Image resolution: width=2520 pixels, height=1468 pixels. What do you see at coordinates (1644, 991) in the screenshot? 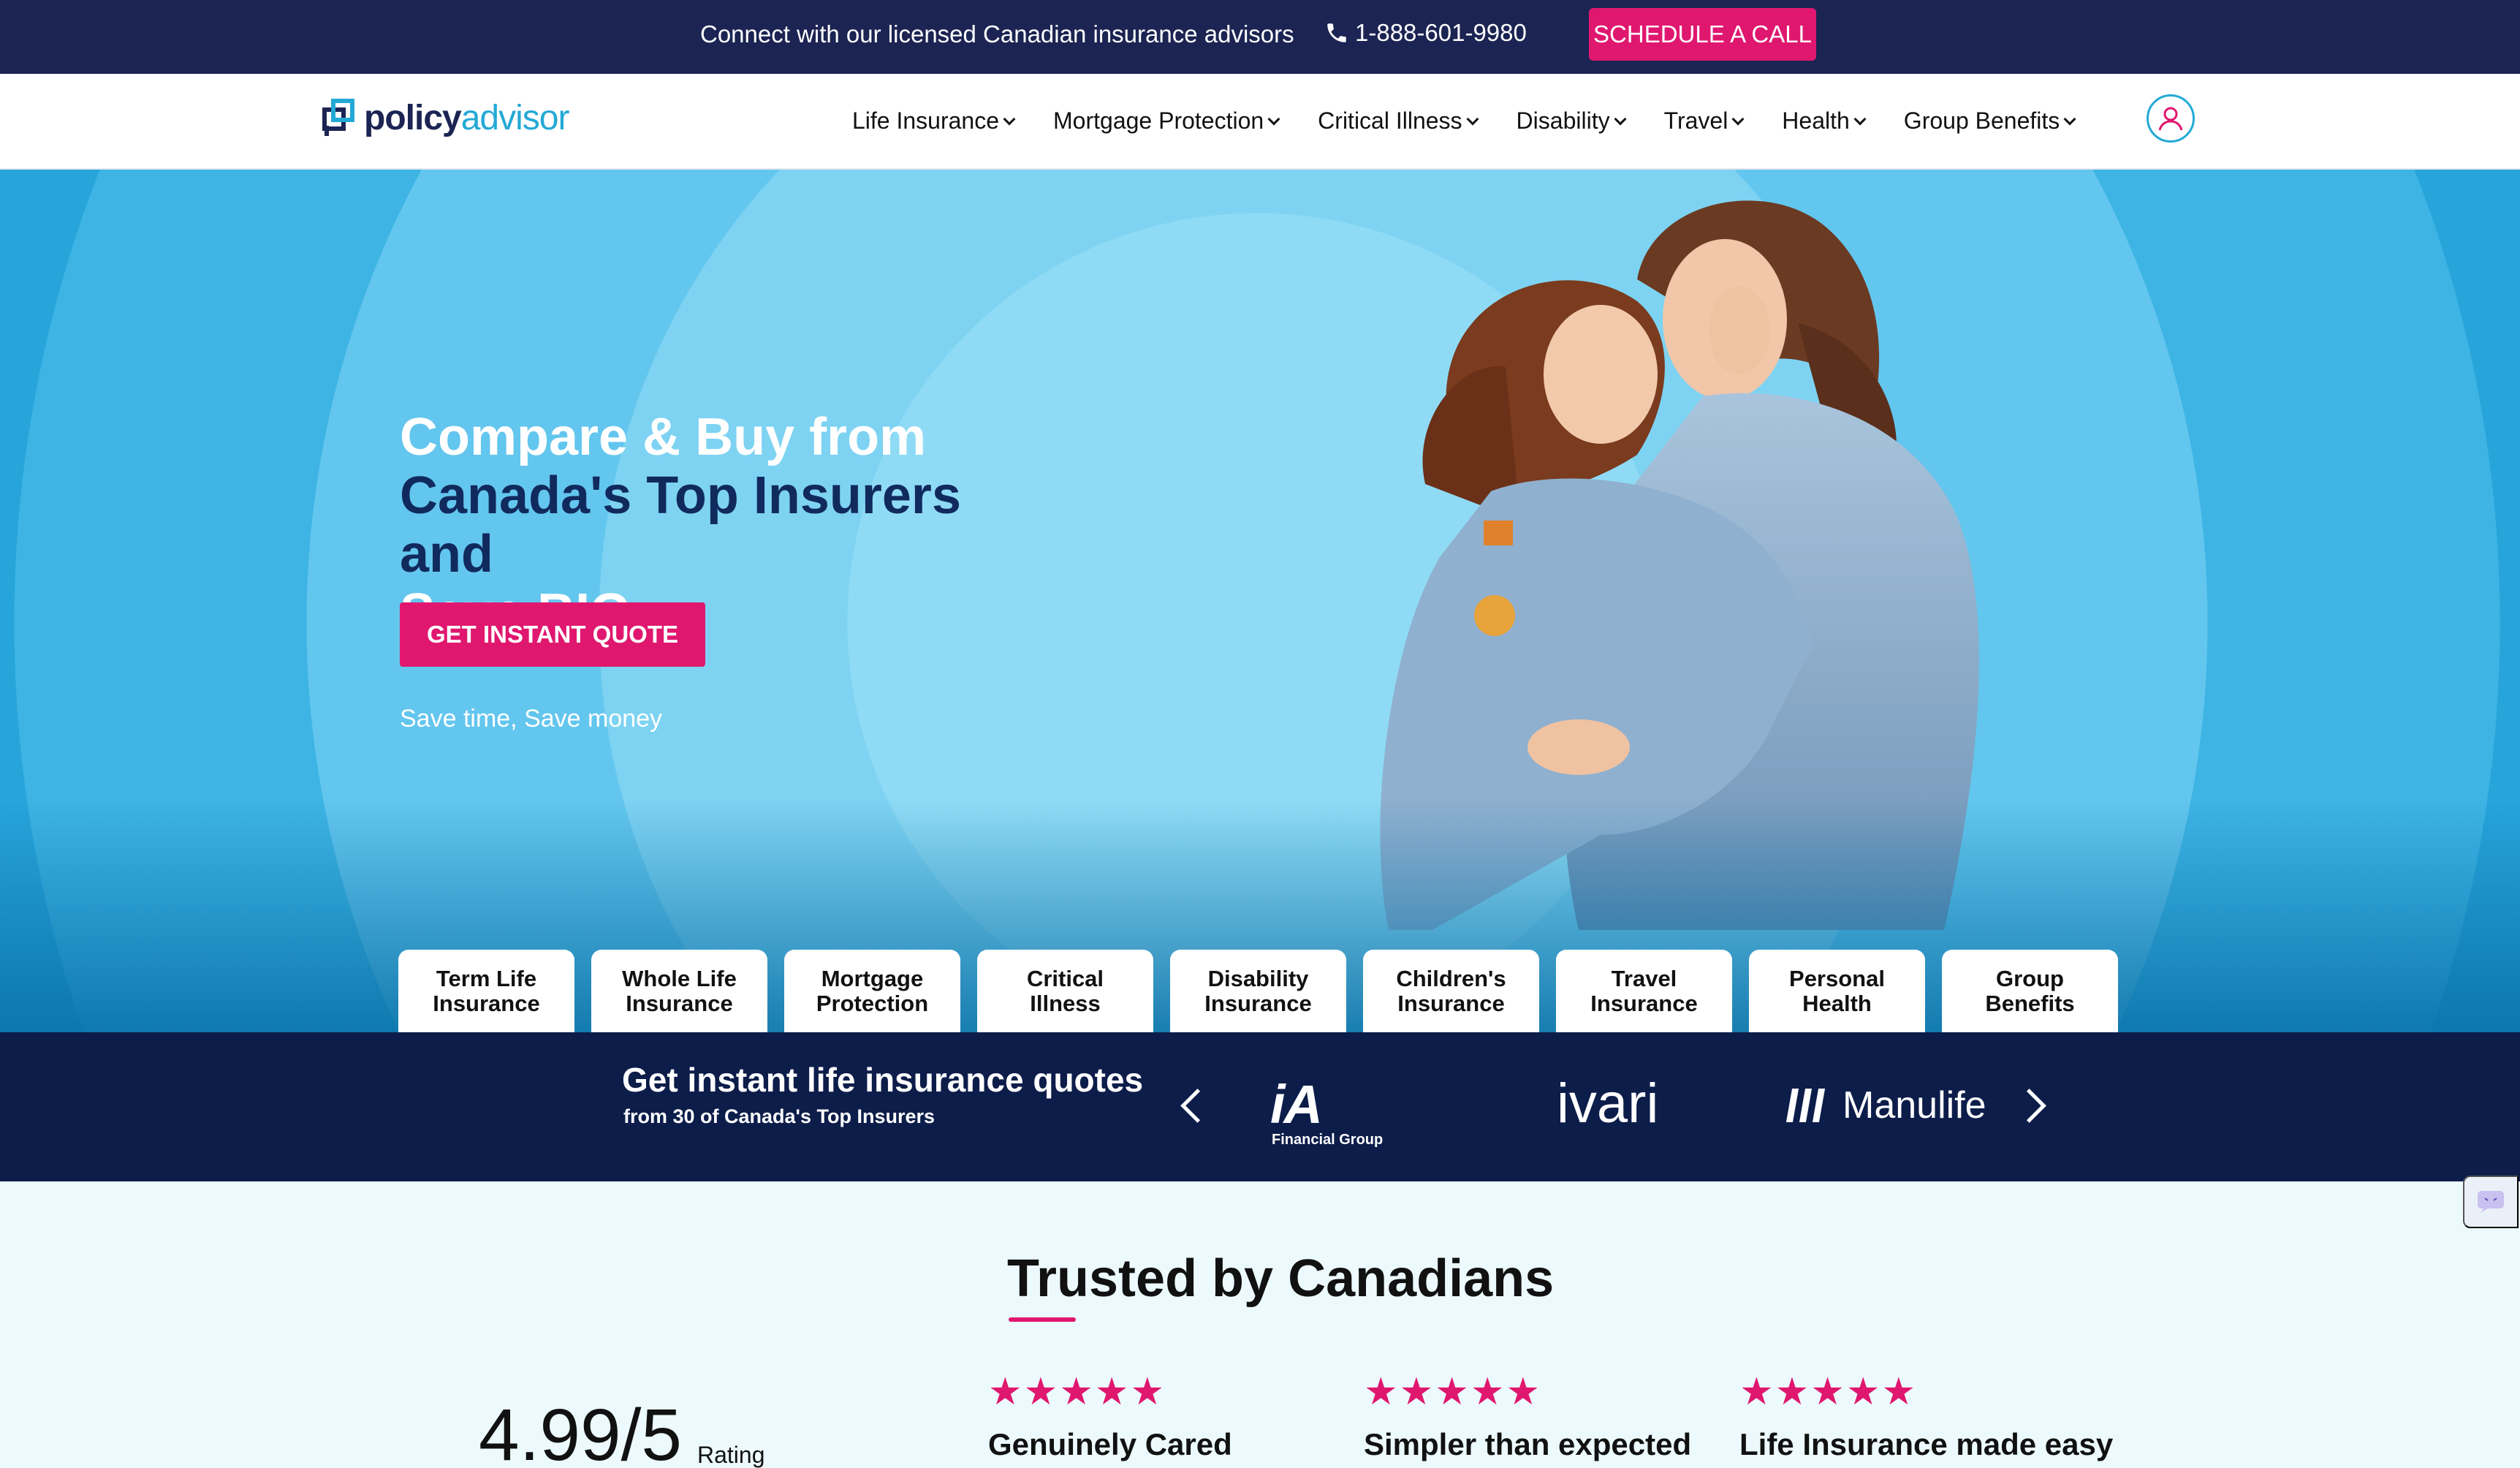
I see `category-travel: Travel Insurance` at bounding box center [1644, 991].